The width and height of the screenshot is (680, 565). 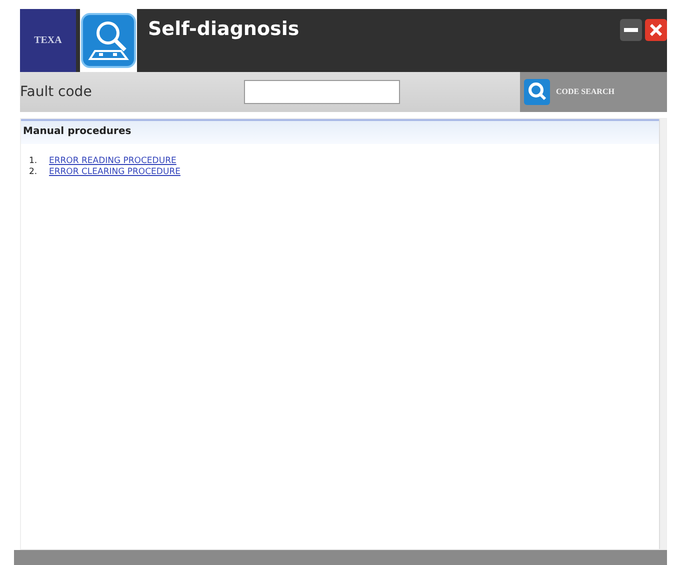 What do you see at coordinates (537, 92) in the screenshot?
I see `search-icon` at bounding box center [537, 92].